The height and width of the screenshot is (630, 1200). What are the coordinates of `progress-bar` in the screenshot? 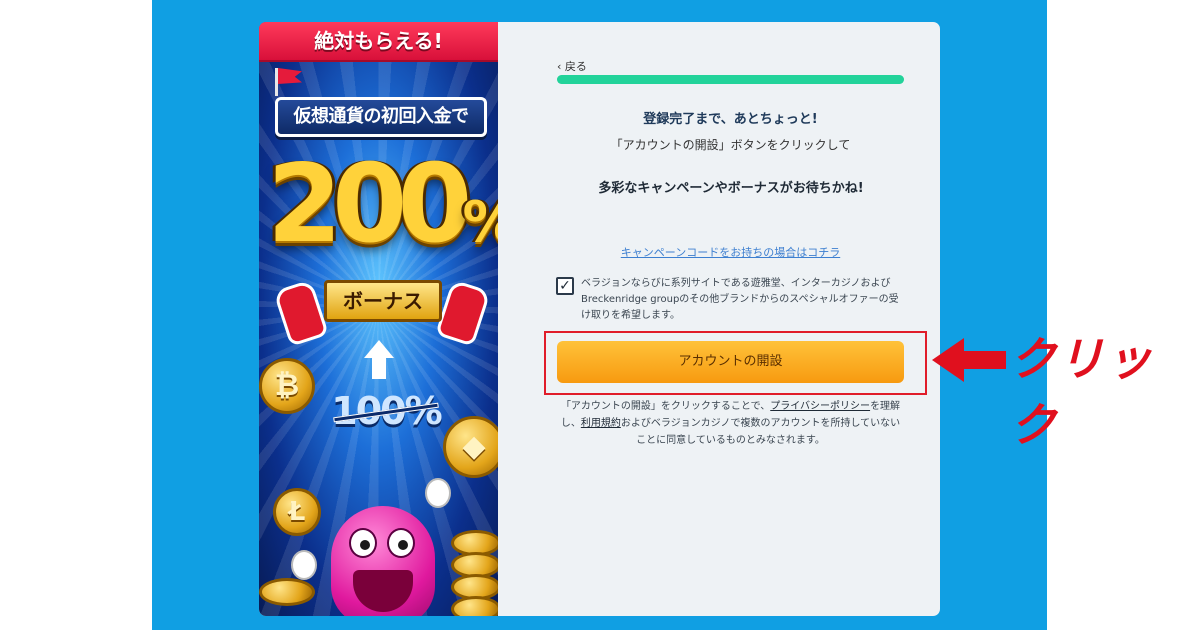 It's located at (730, 79).